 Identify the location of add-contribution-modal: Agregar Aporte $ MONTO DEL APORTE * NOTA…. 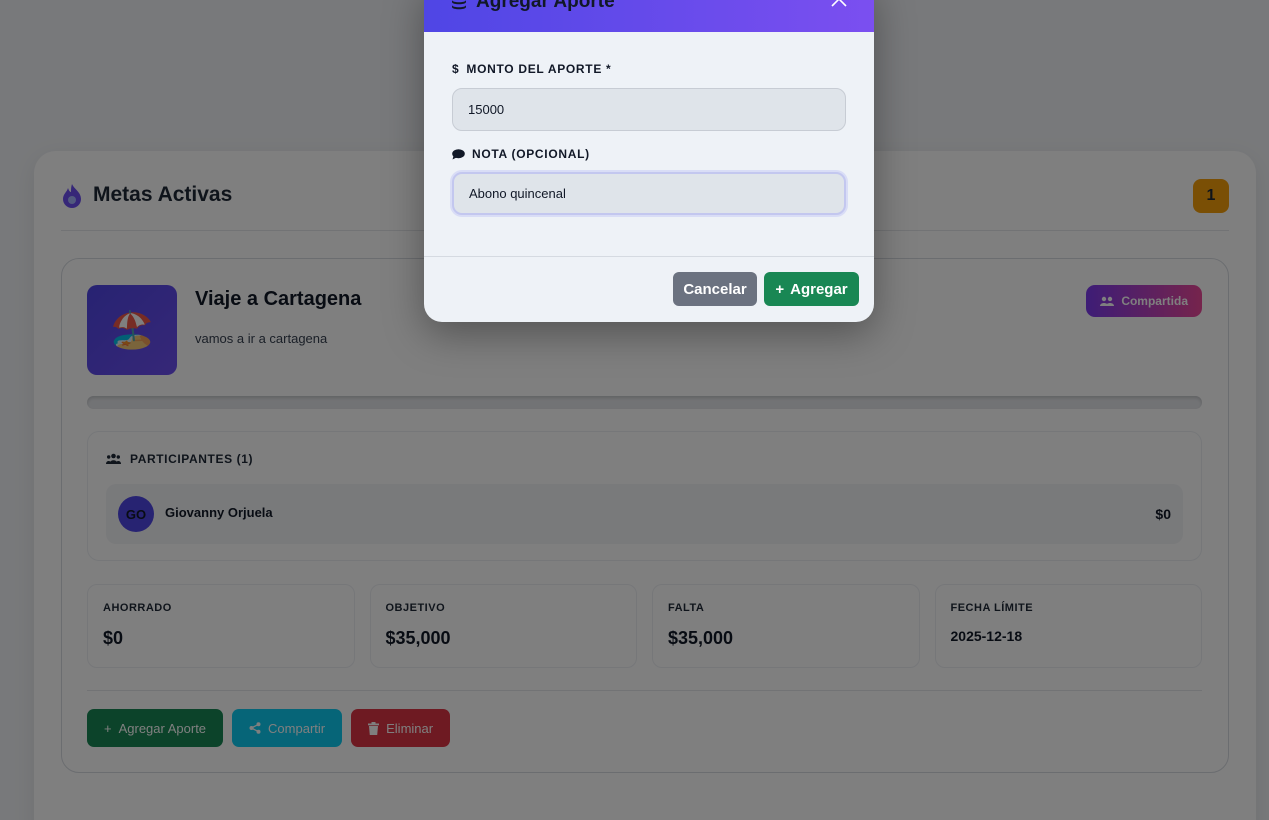
(649, 161).